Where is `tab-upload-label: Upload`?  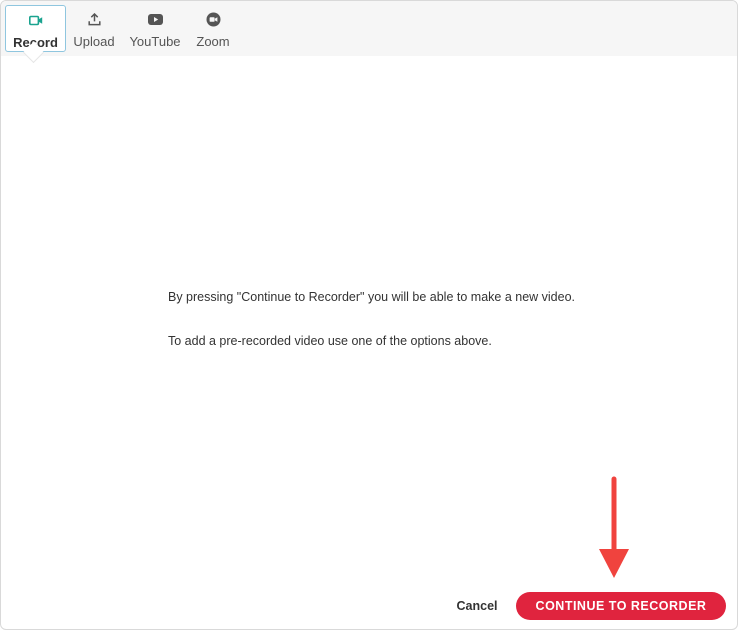
tab-upload-label: Upload is located at coordinates (94, 41).